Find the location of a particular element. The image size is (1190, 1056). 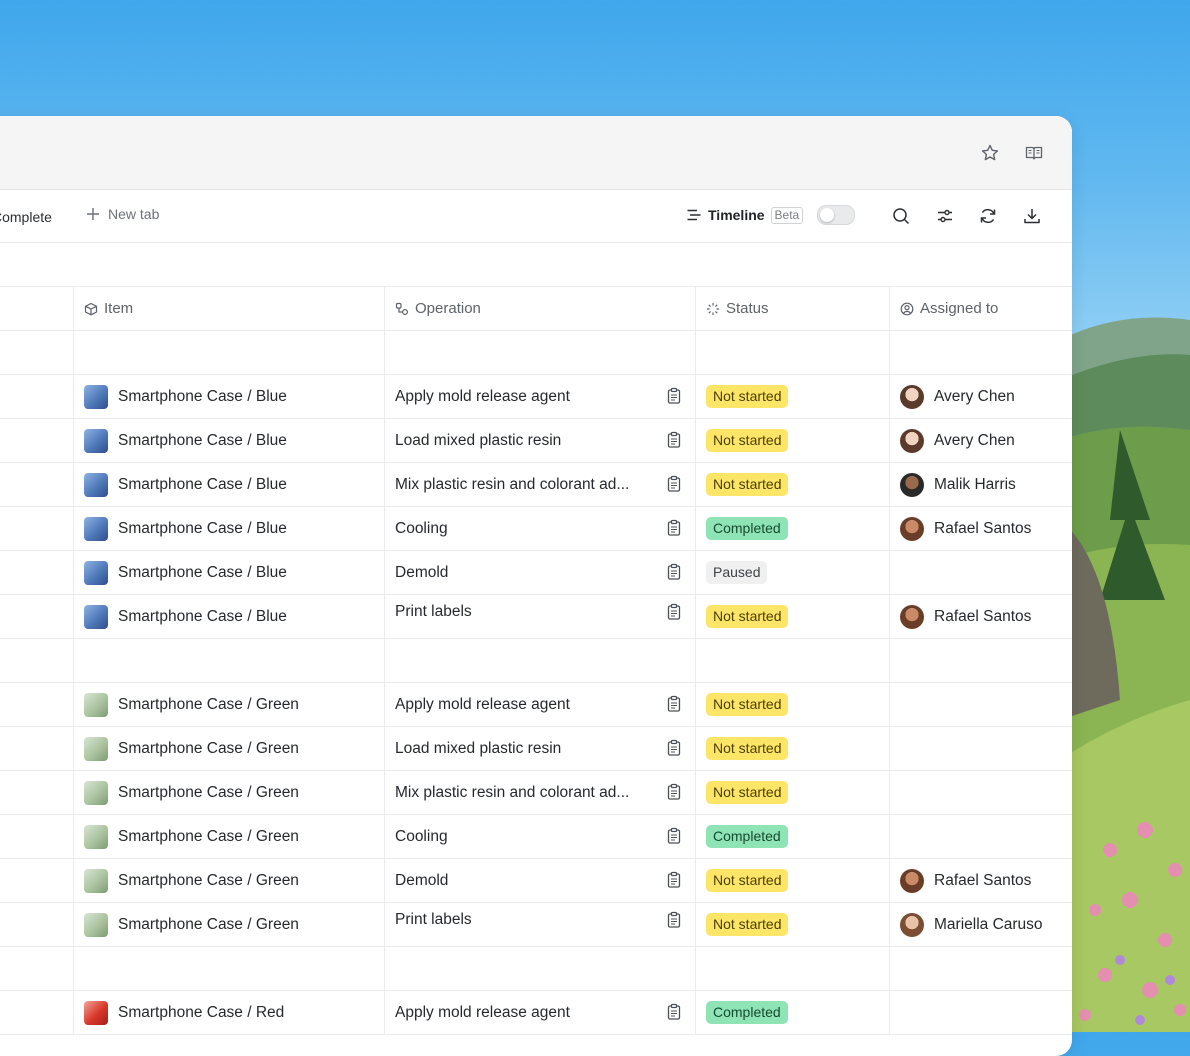

table-row: Smartphone Case / Blue Demold Paused is located at coordinates (536, 573).